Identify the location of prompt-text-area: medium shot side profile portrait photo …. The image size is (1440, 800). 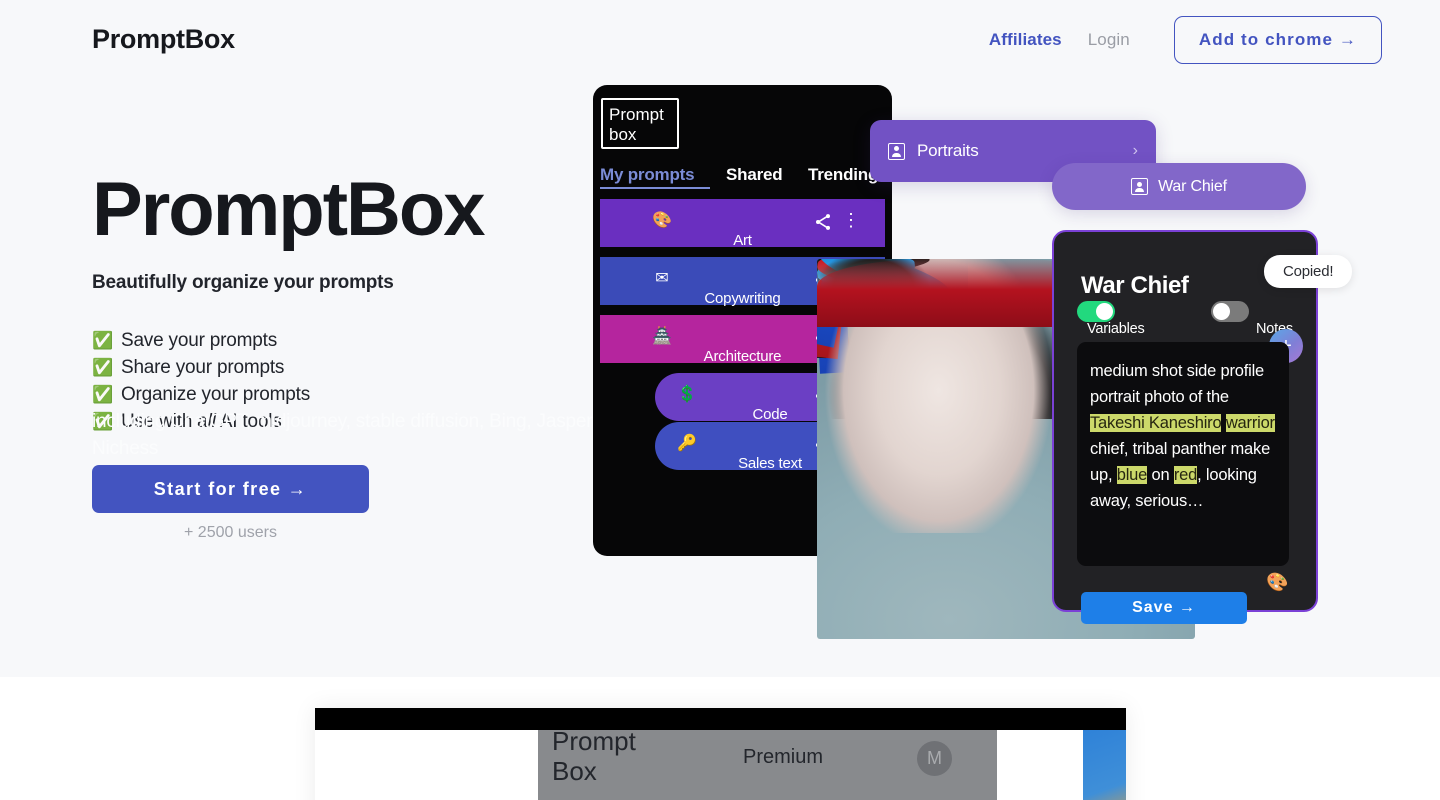
(1183, 454).